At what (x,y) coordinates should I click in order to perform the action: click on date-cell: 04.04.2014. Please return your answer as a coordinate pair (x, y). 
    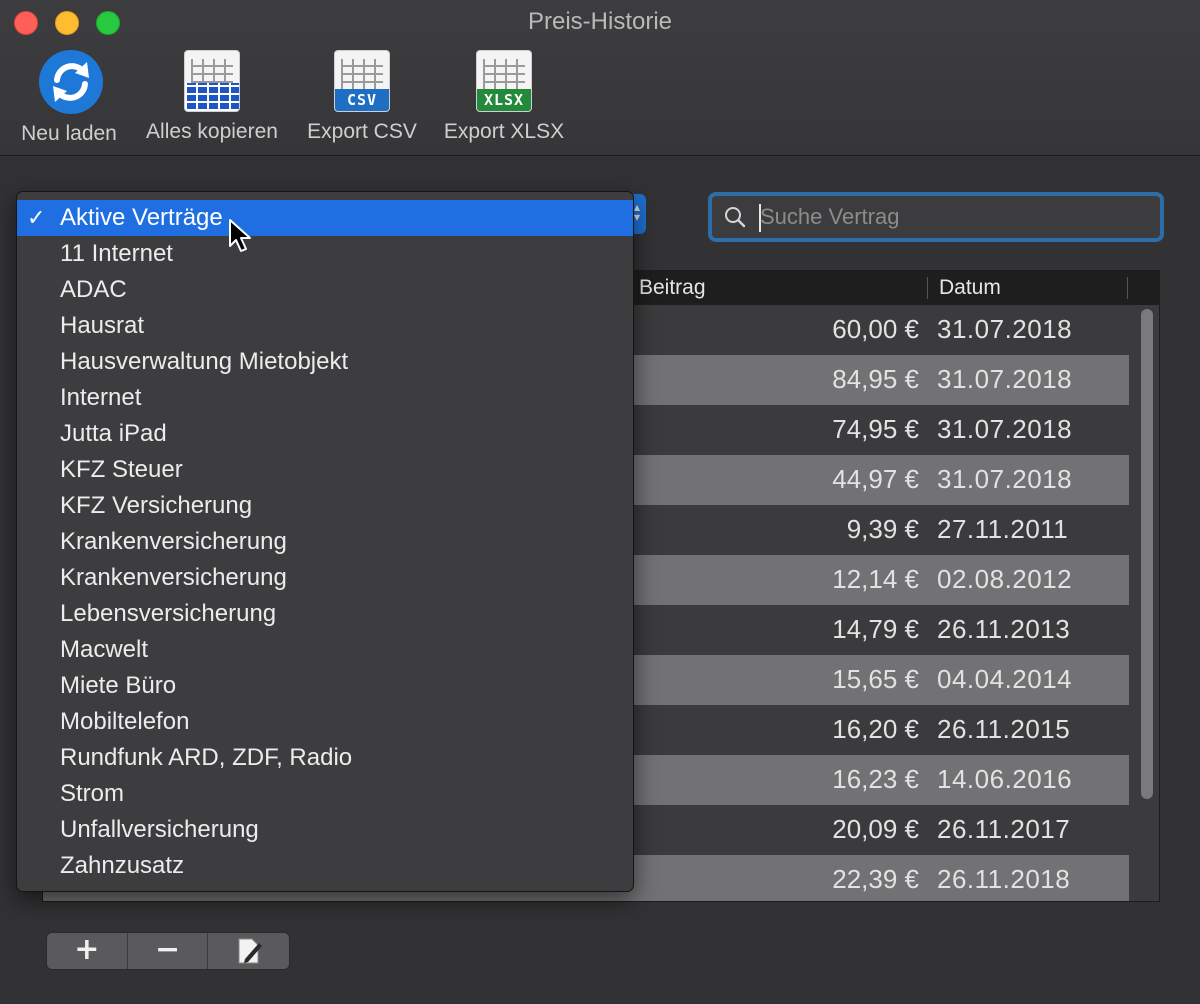
    Looking at the image, I should click on (1005, 679).